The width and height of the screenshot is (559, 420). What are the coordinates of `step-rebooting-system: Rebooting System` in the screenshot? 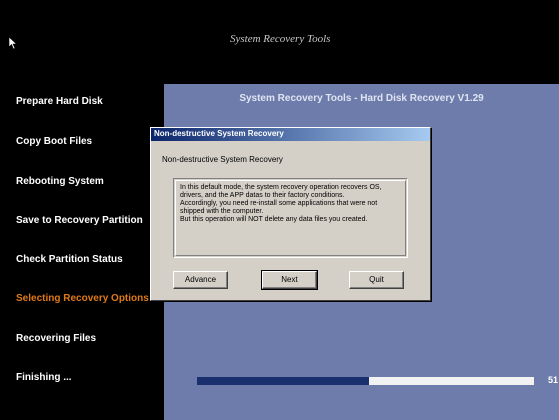 It's located at (60, 181).